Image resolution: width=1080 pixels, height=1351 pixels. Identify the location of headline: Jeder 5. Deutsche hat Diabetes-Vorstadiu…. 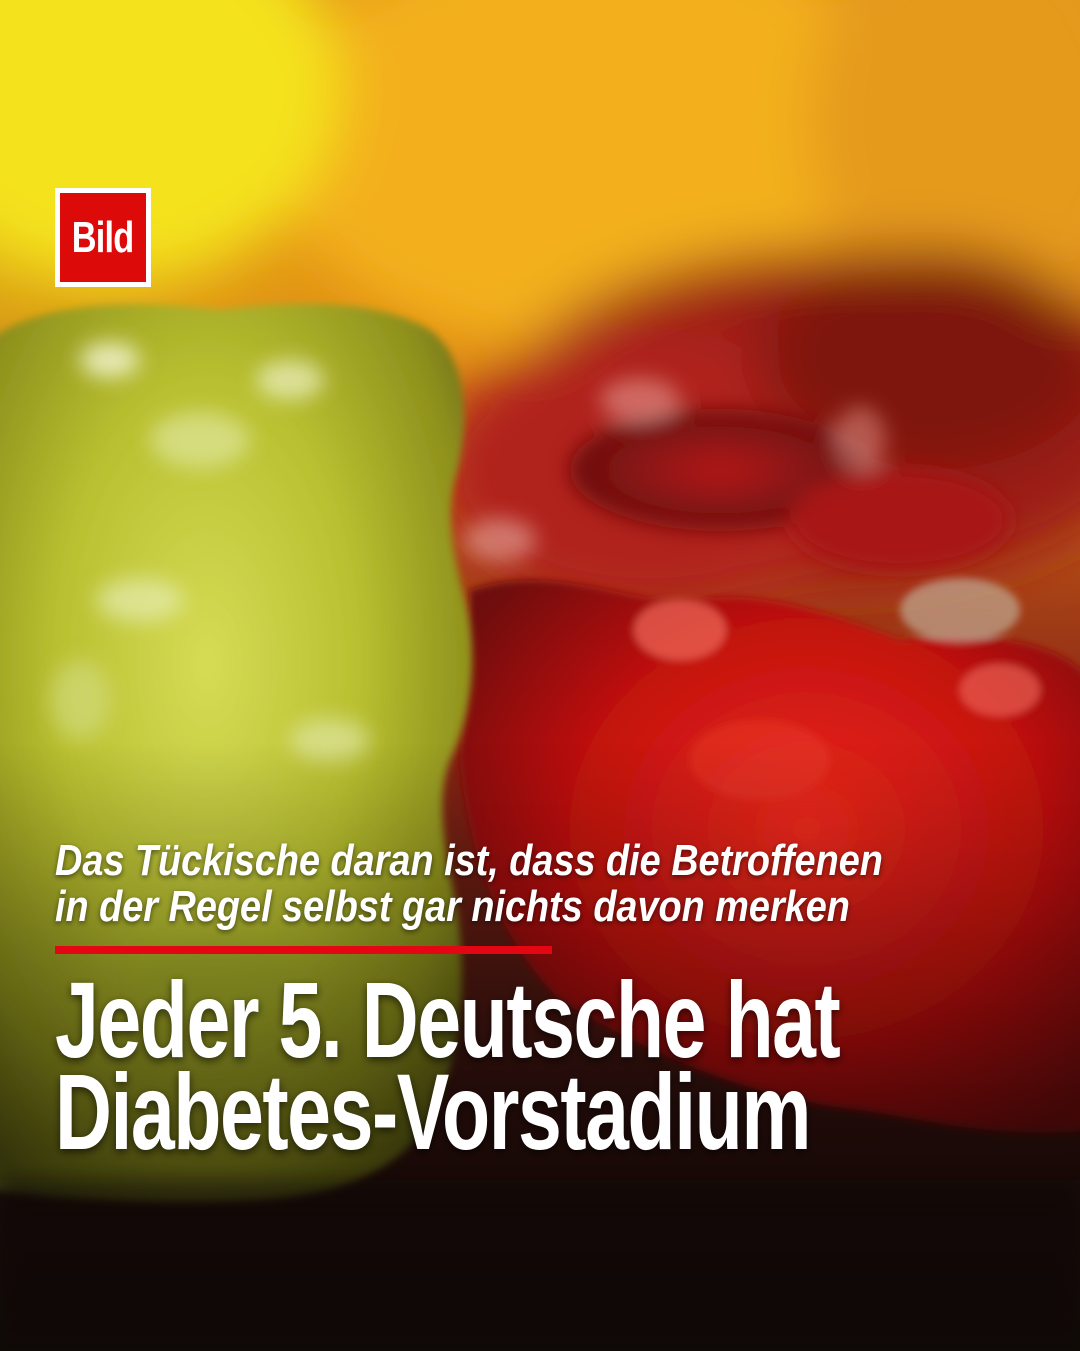
(456, 1069).